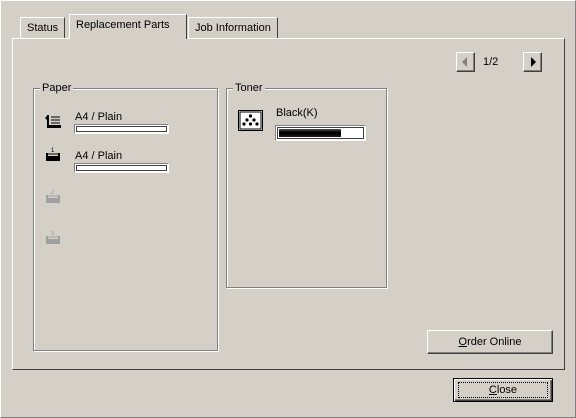 The width and height of the screenshot is (576, 418). What do you see at coordinates (494, 342) in the screenshot?
I see `order-online-label: rder Online` at bounding box center [494, 342].